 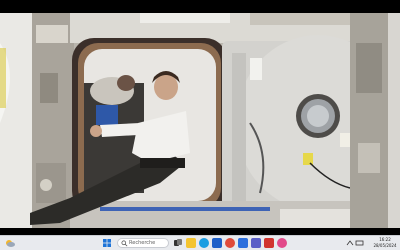 I want to click on app-icon, so click(x=269, y=243).